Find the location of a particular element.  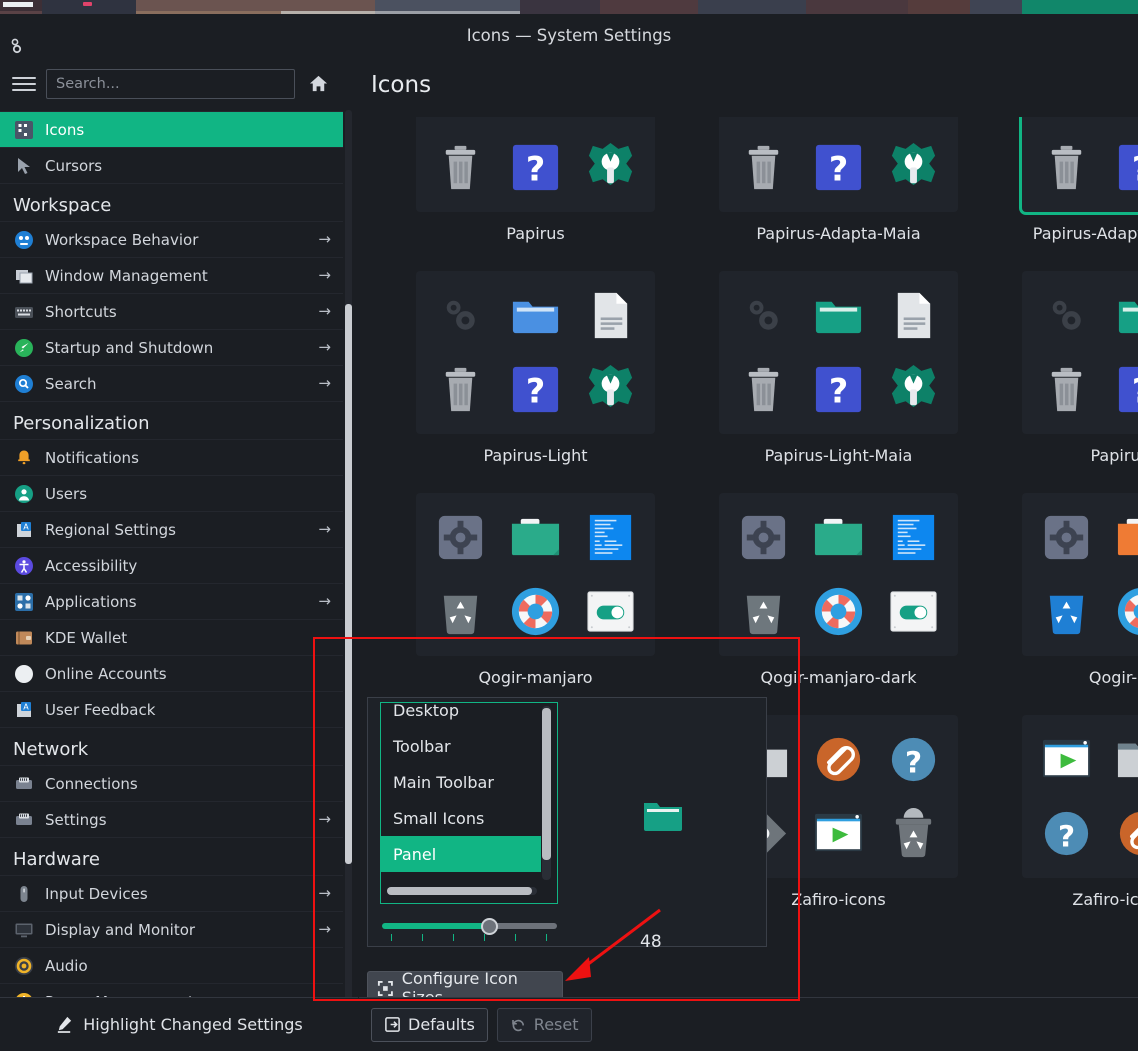

icon-theme-cell: ? Papirus-Maia is located at coordinates (1064, 372).